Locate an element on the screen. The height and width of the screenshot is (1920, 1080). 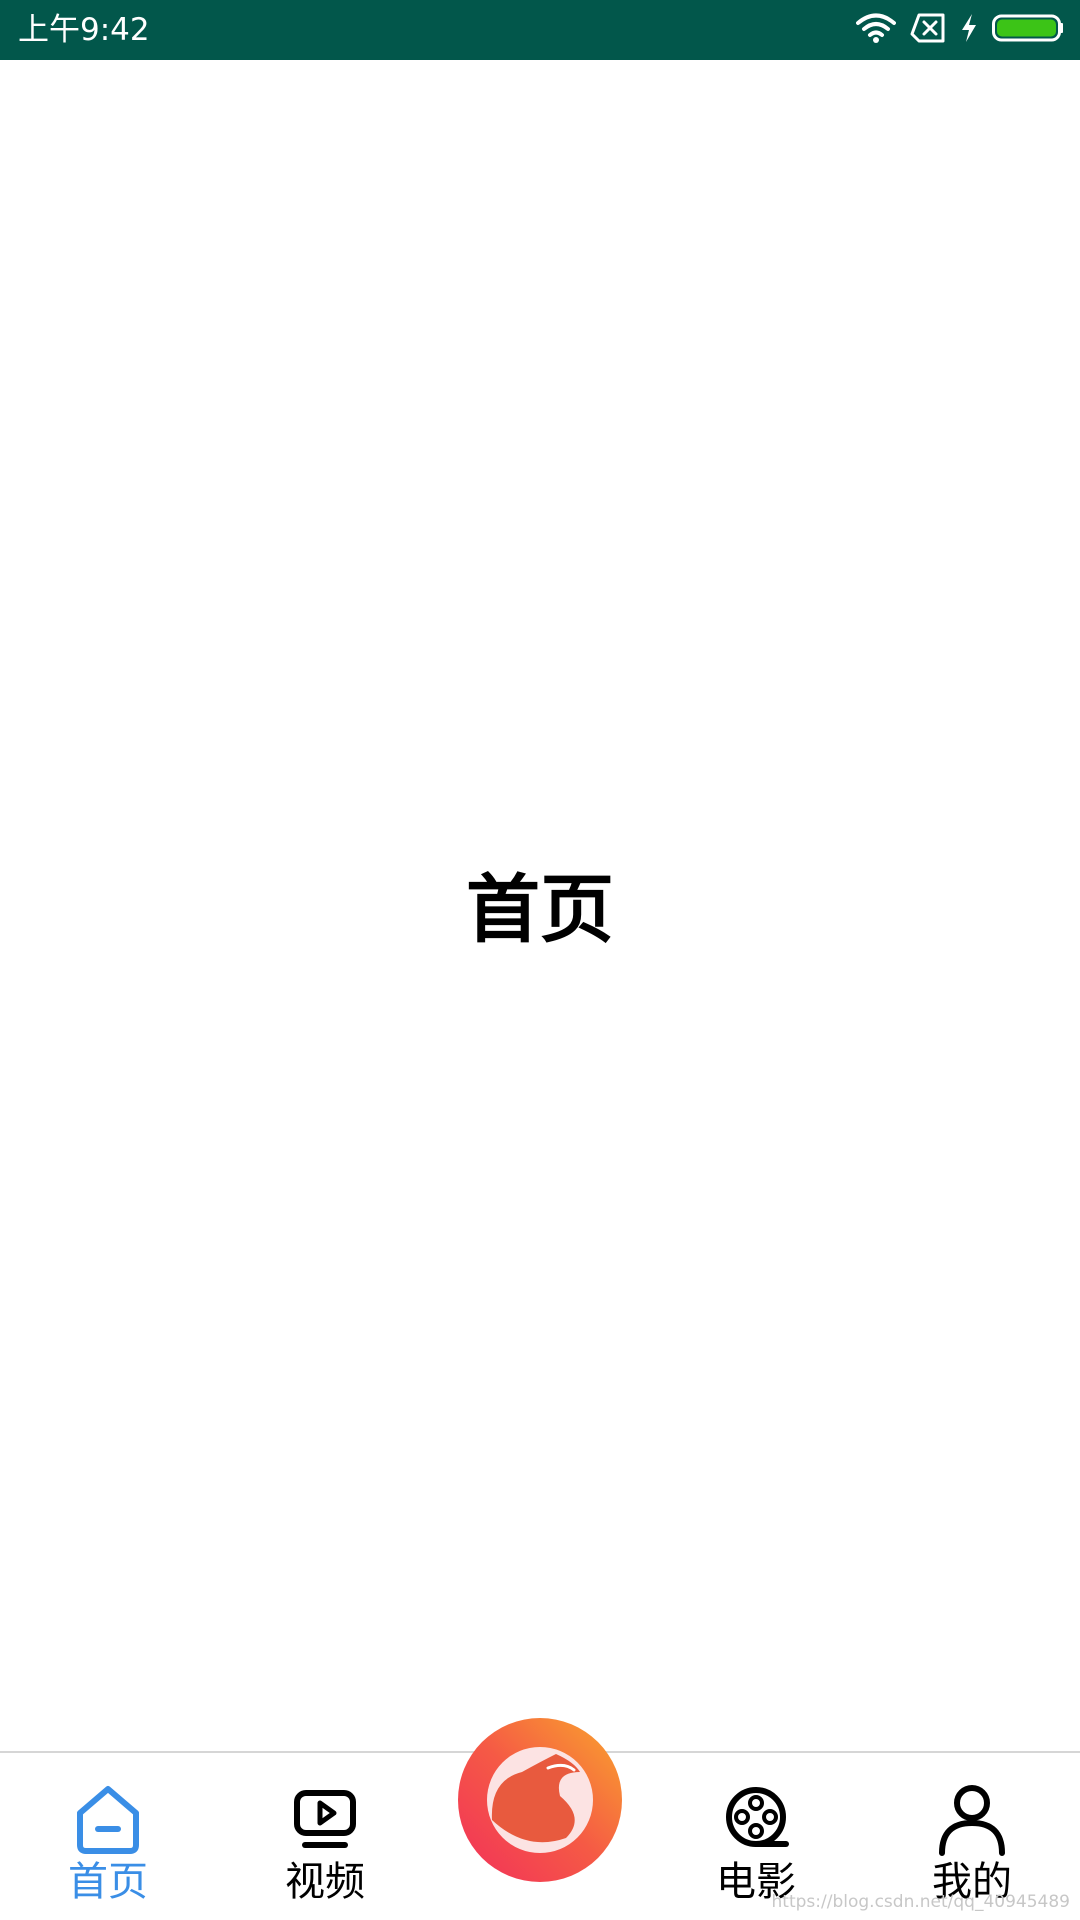
film-reel-icon is located at coordinates (756, 1819).